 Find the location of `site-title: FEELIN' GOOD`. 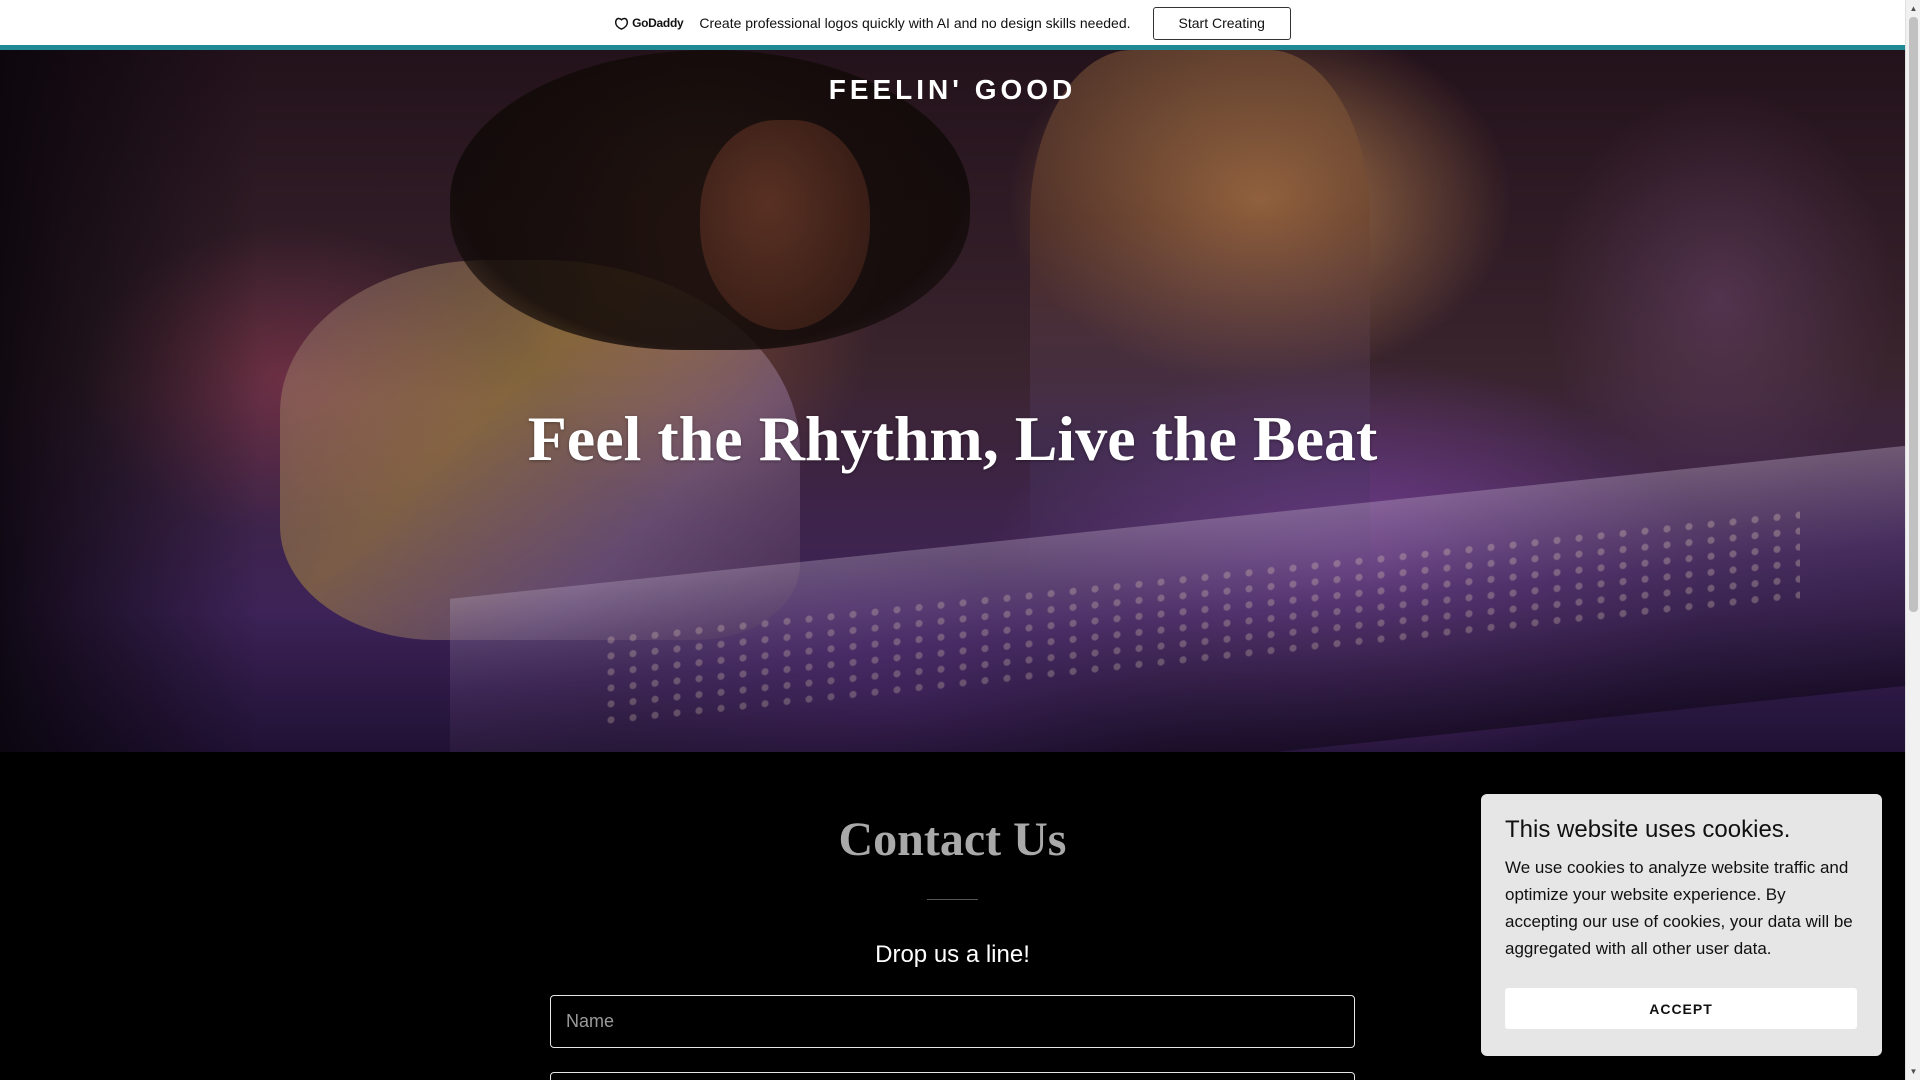

site-title: FEELIN' GOOD is located at coordinates (952, 90).